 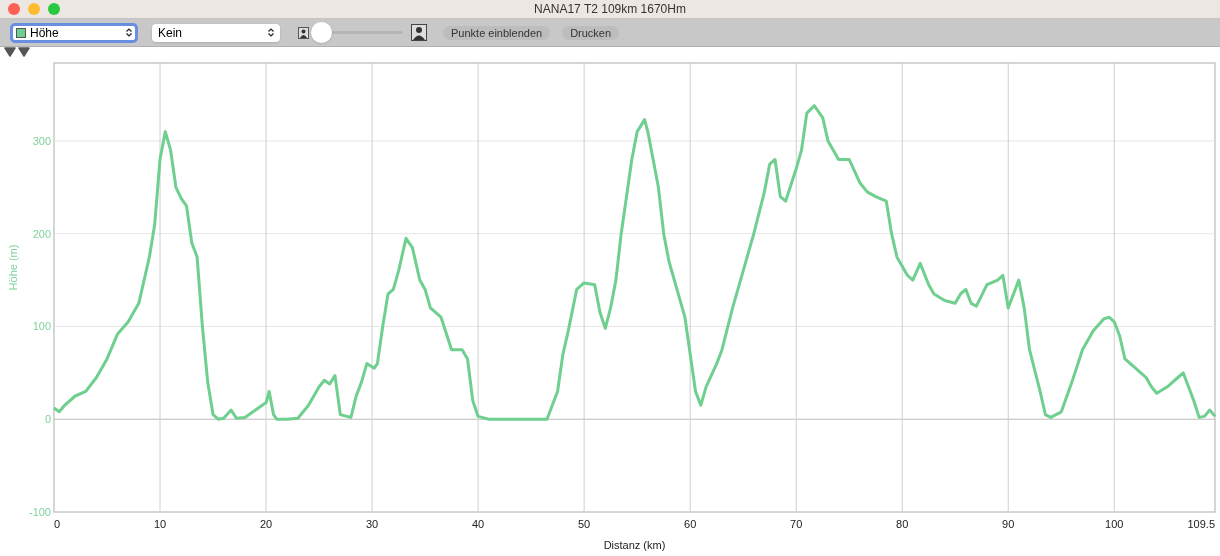 What do you see at coordinates (584, 524) in the screenshot?
I see `x-tick-label: 50` at bounding box center [584, 524].